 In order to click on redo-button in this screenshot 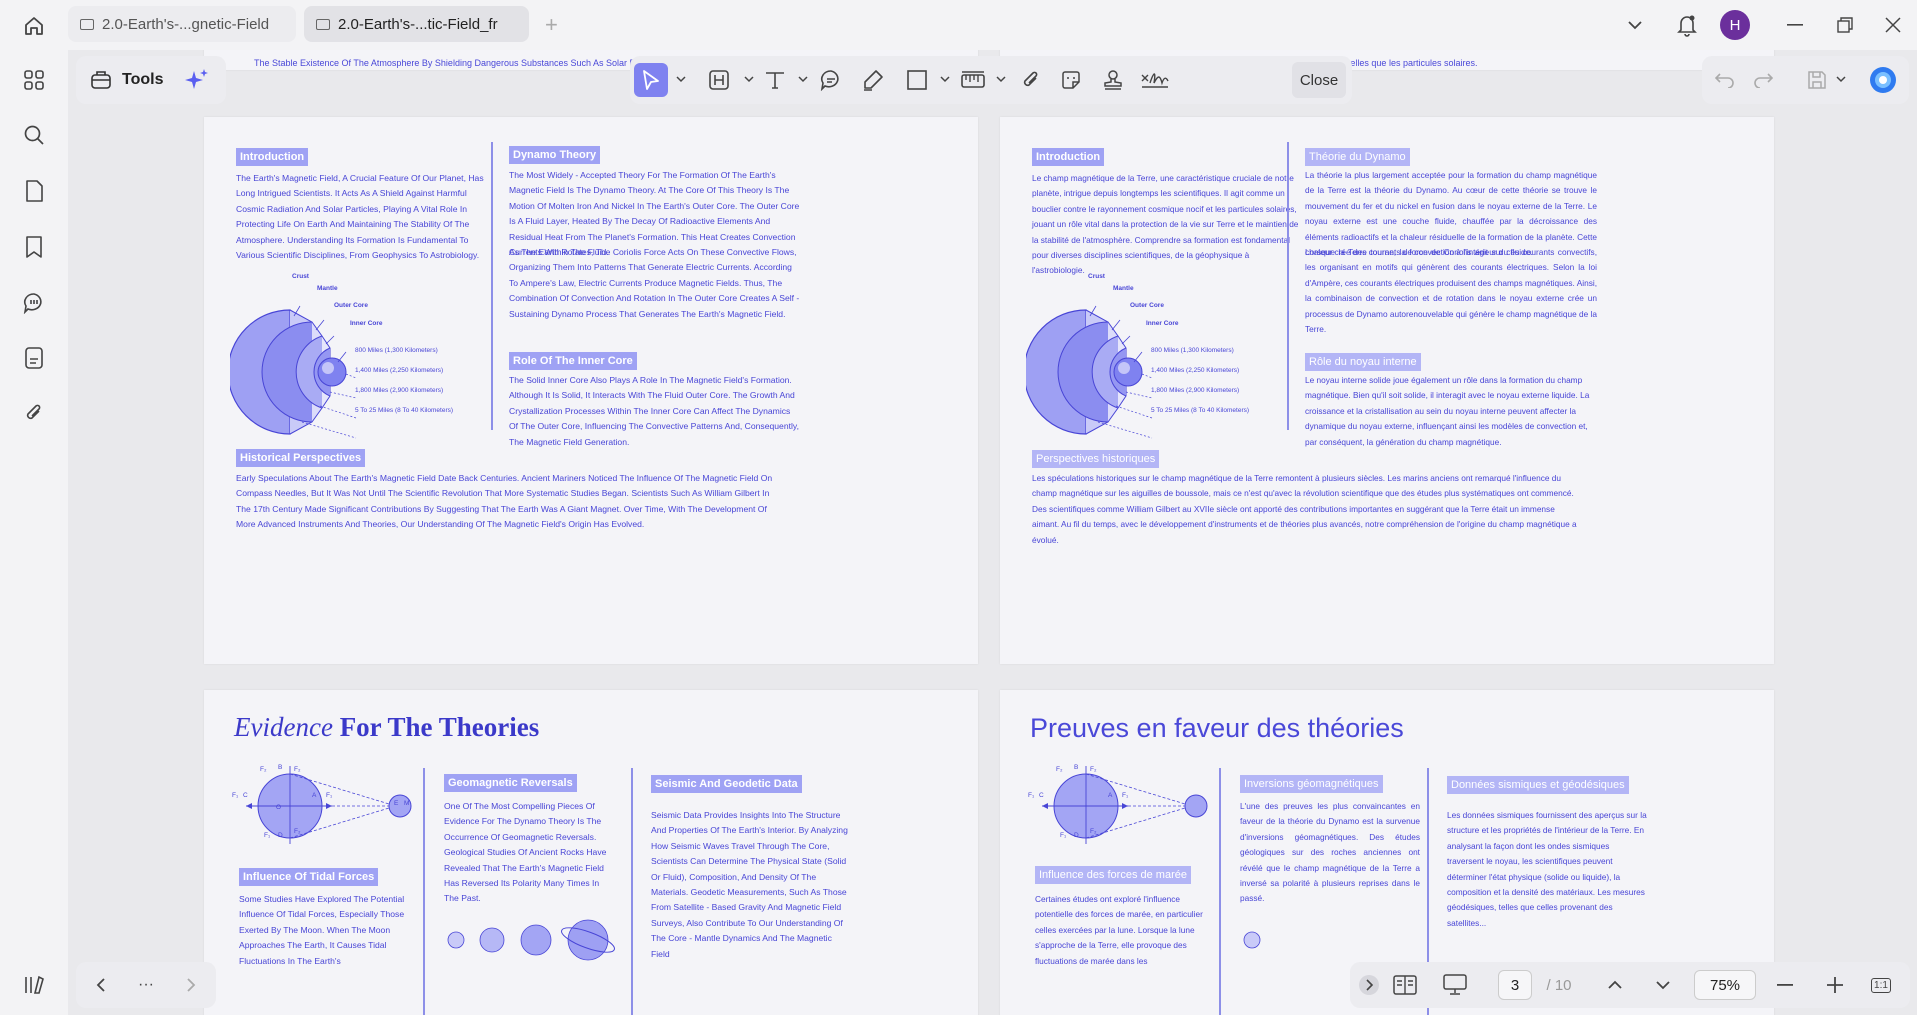, I will do `click(1763, 80)`.